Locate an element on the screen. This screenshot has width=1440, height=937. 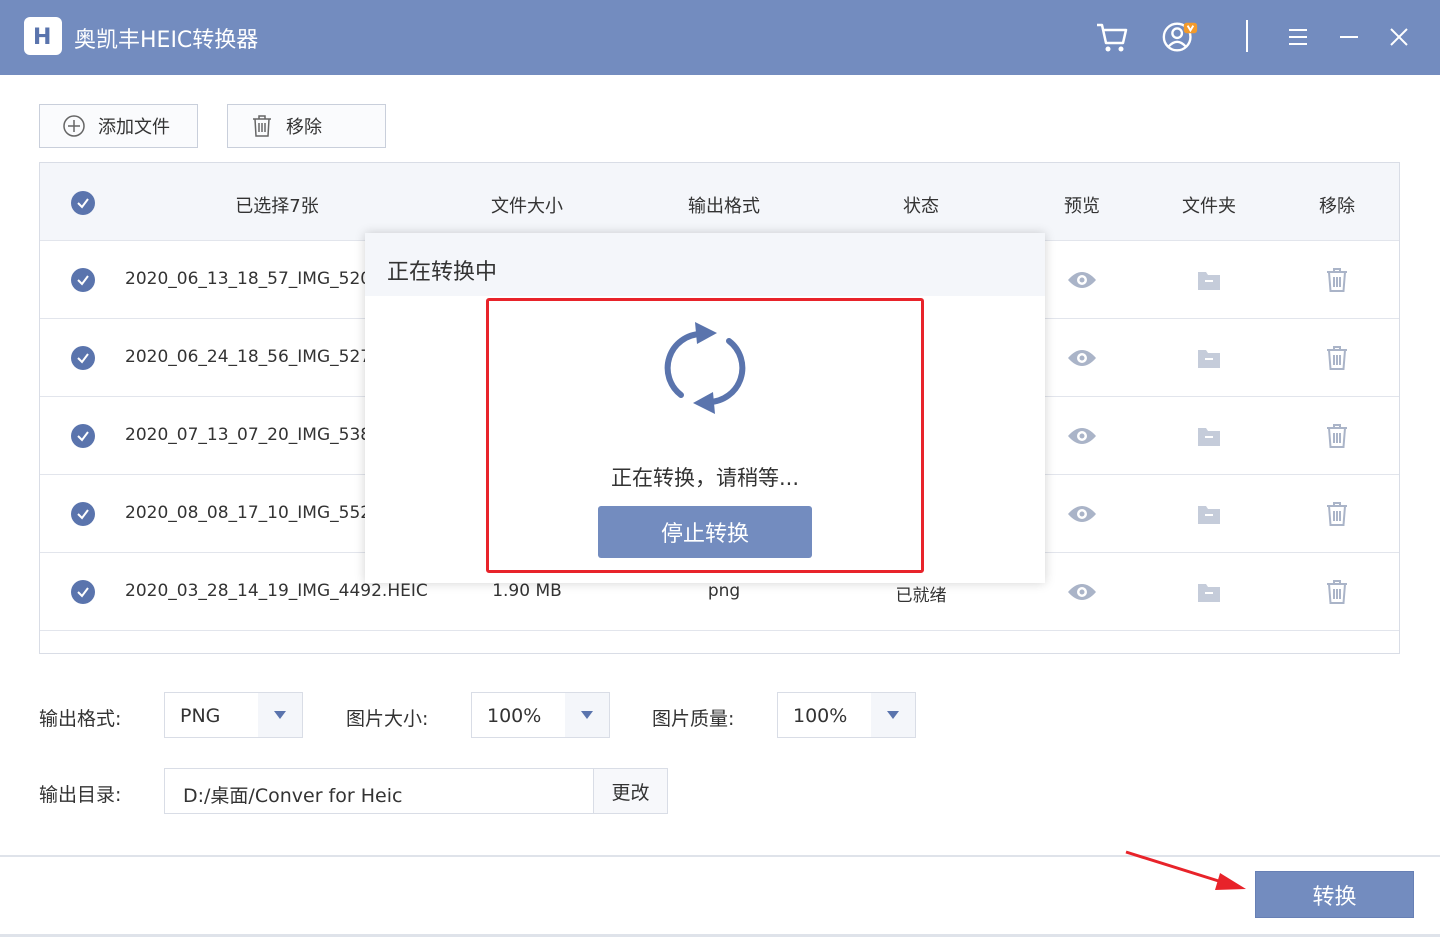
header-format: 输出格式 is located at coordinates (724, 206).